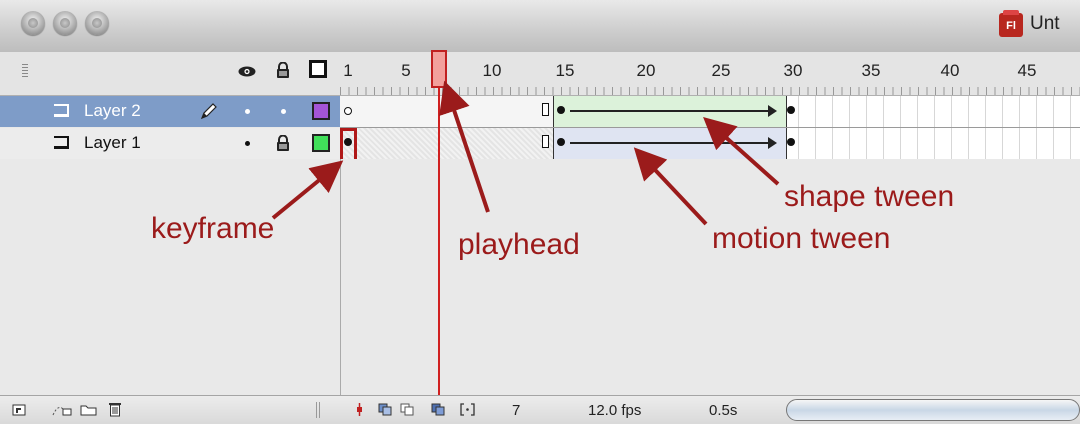 The height and width of the screenshot is (424, 1080). What do you see at coordinates (869, 196) in the screenshot?
I see `shape-tween-annotation: shape tween` at bounding box center [869, 196].